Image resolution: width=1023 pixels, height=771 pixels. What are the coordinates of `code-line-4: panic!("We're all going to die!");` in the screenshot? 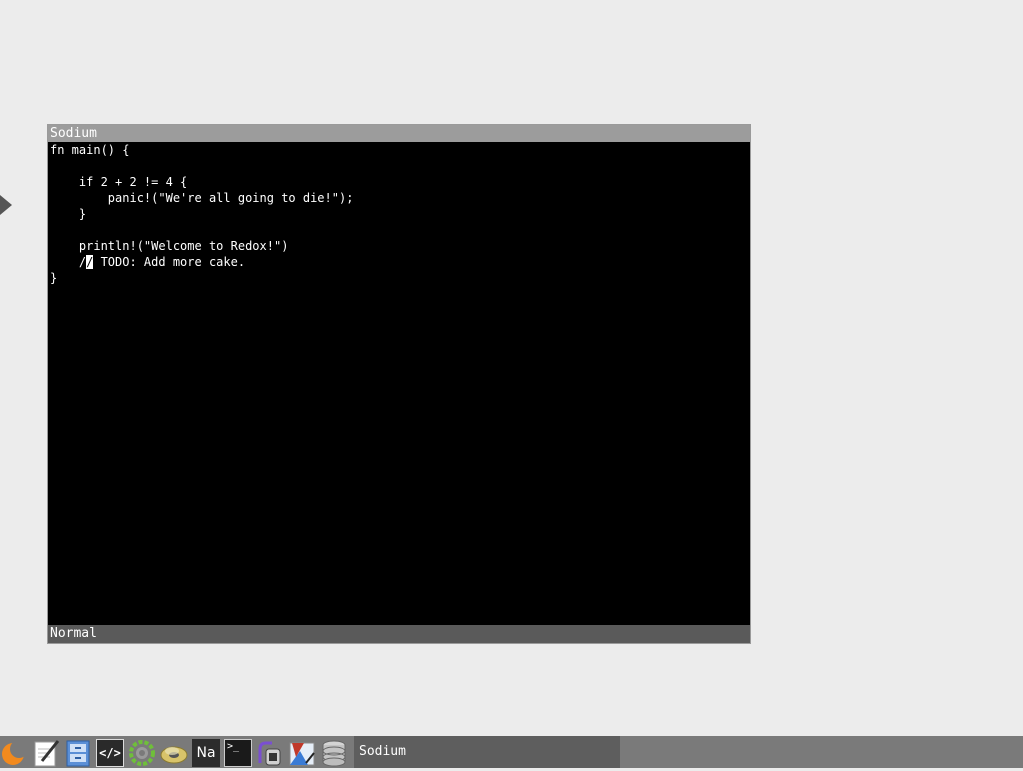 It's located at (202, 198).